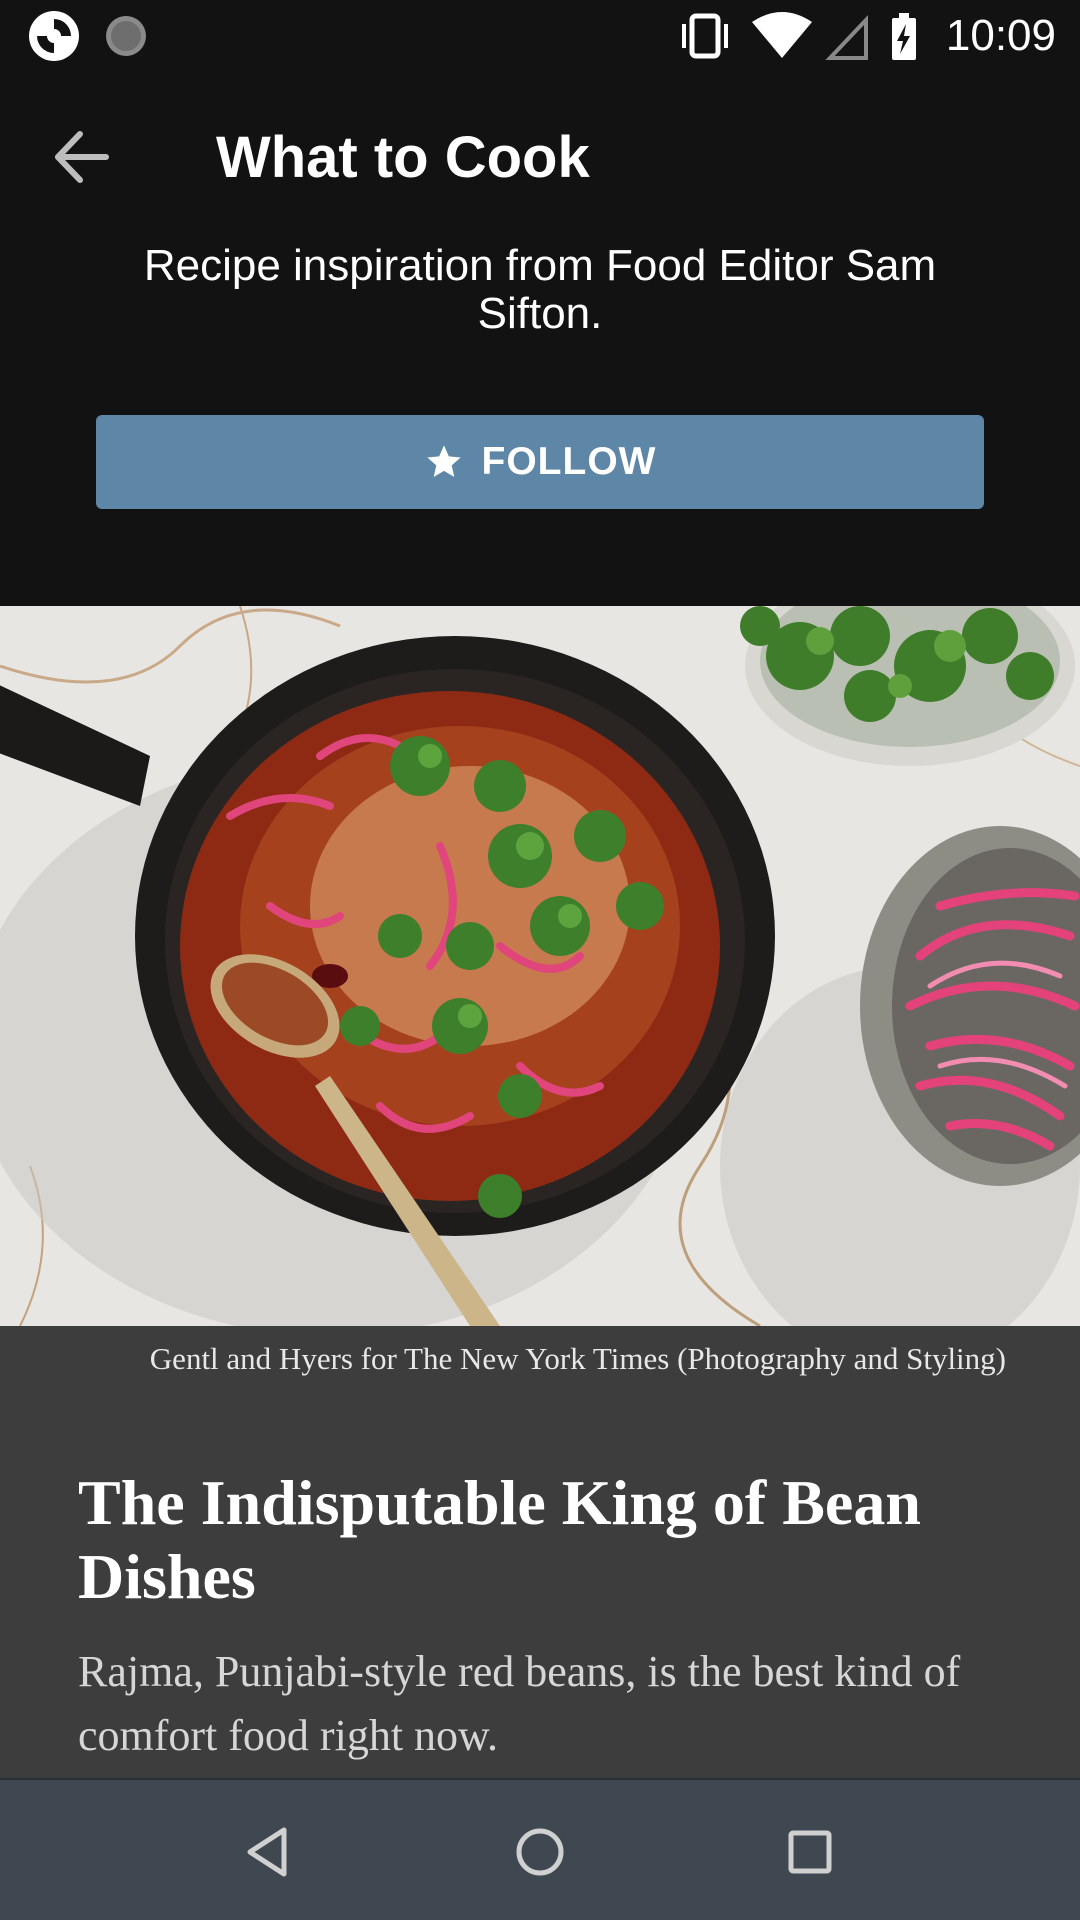  What do you see at coordinates (444, 462) in the screenshot?
I see `star-icon` at bounding box center [444, 462].